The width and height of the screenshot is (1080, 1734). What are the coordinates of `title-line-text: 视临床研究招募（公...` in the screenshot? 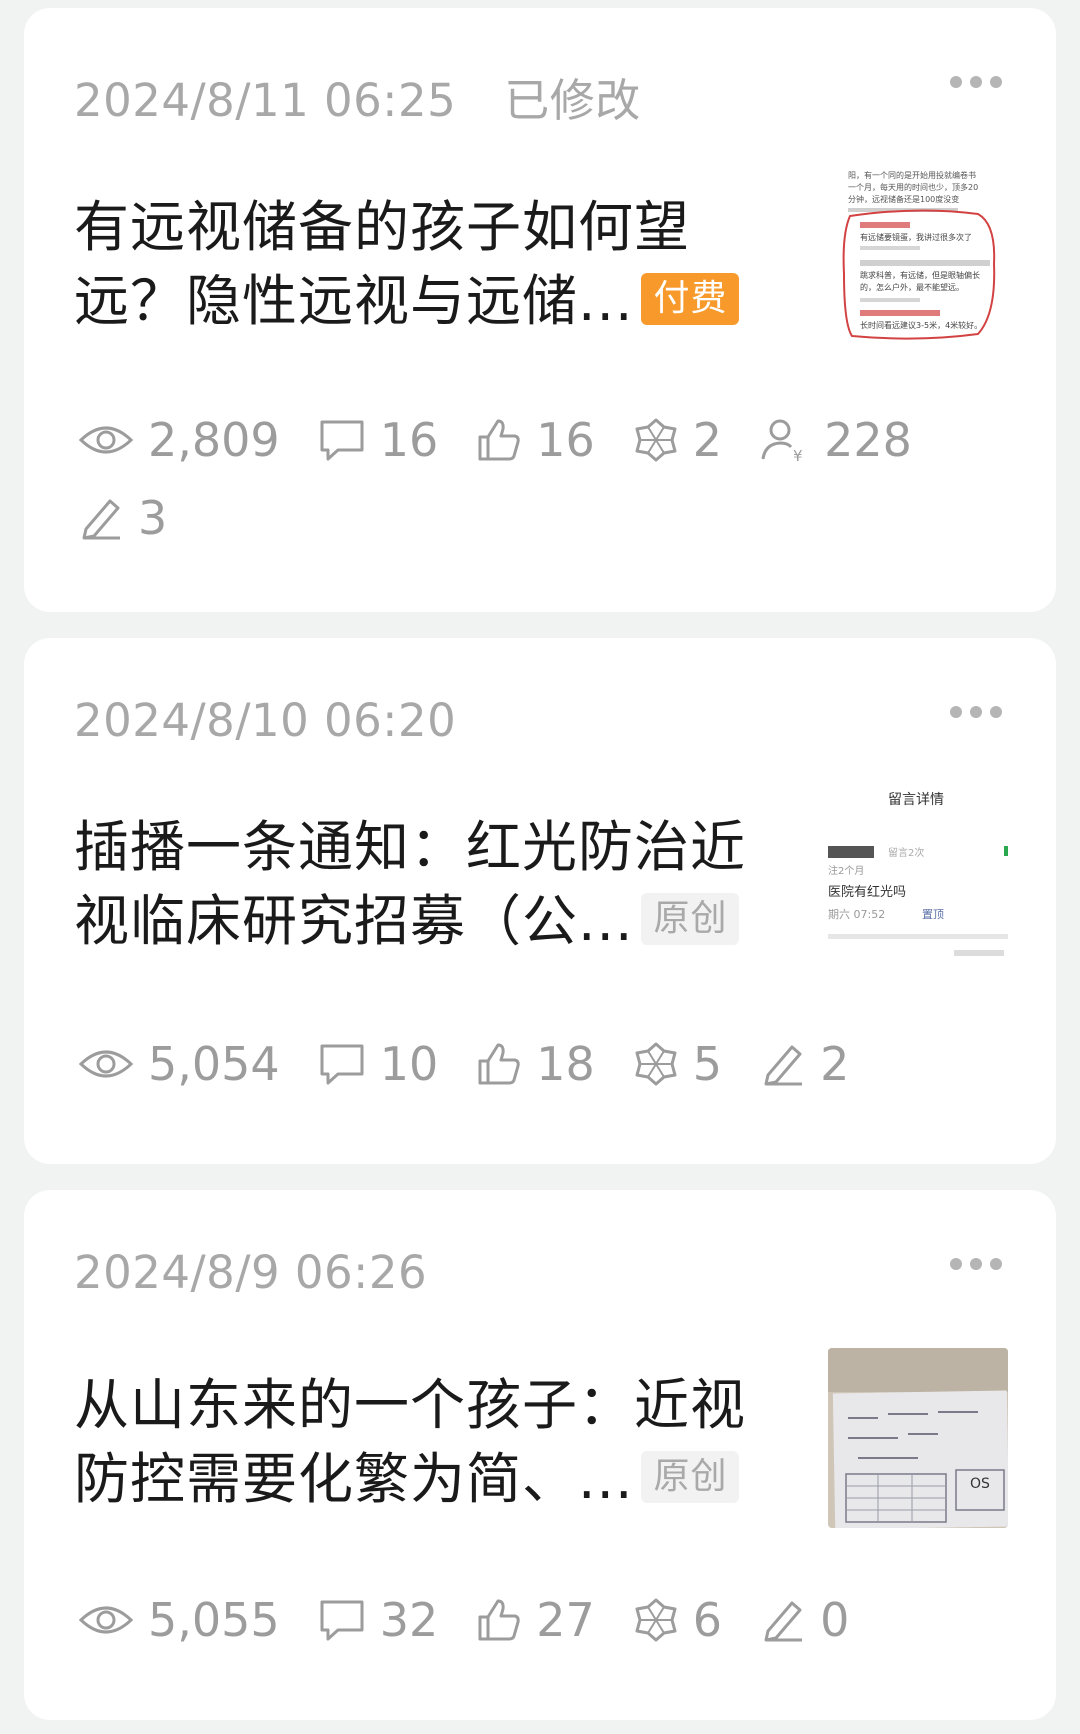 It's located at (354, 921).